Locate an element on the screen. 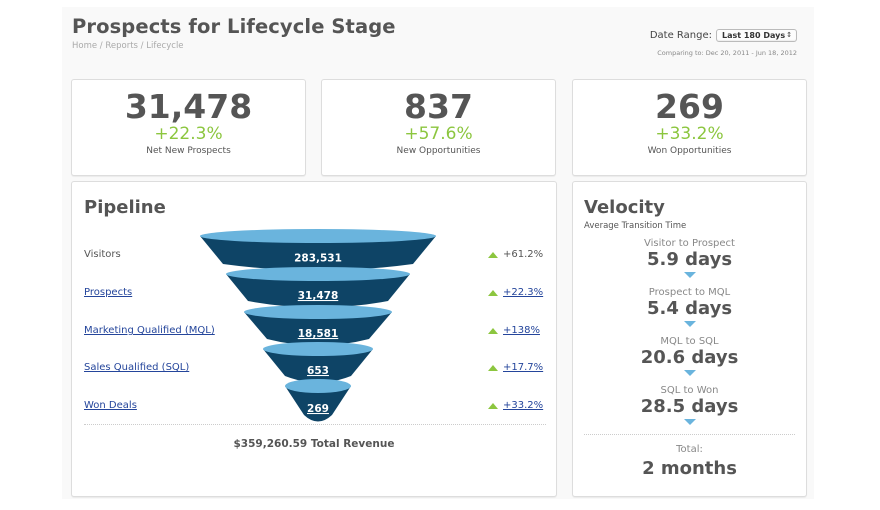  stage-change-link: +138% is located at coordinates (521, 330).